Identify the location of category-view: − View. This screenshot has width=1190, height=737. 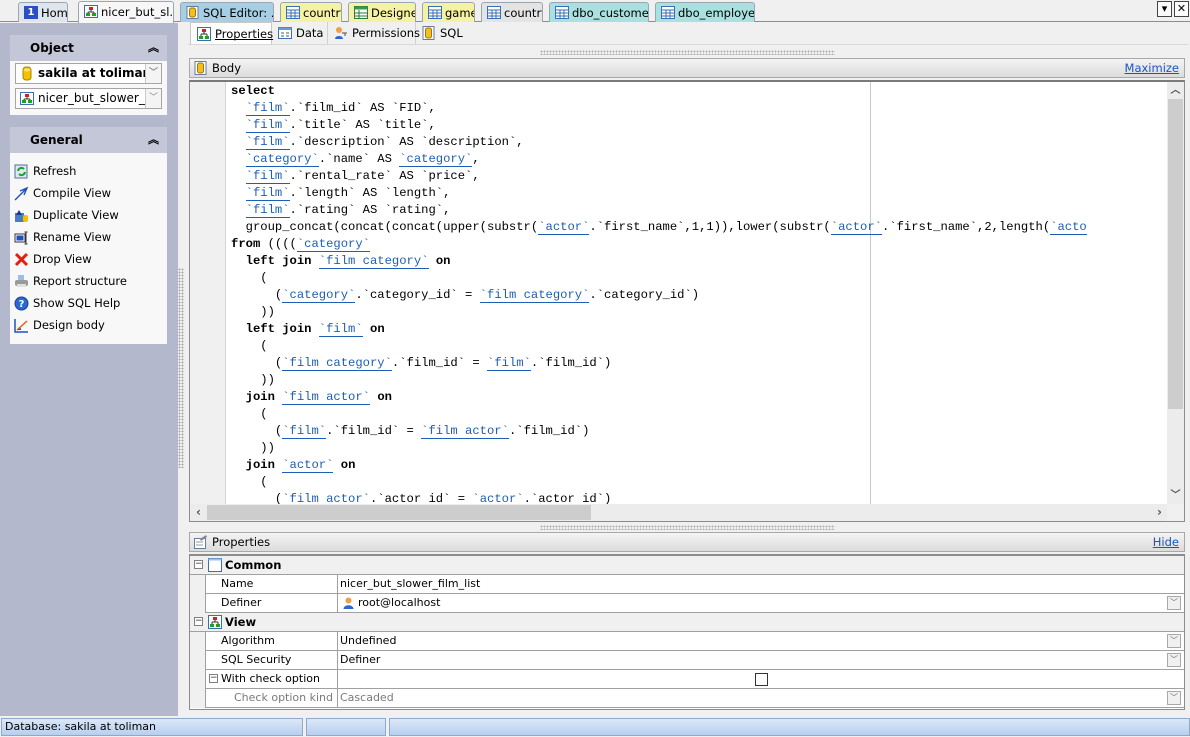
(687, 622).